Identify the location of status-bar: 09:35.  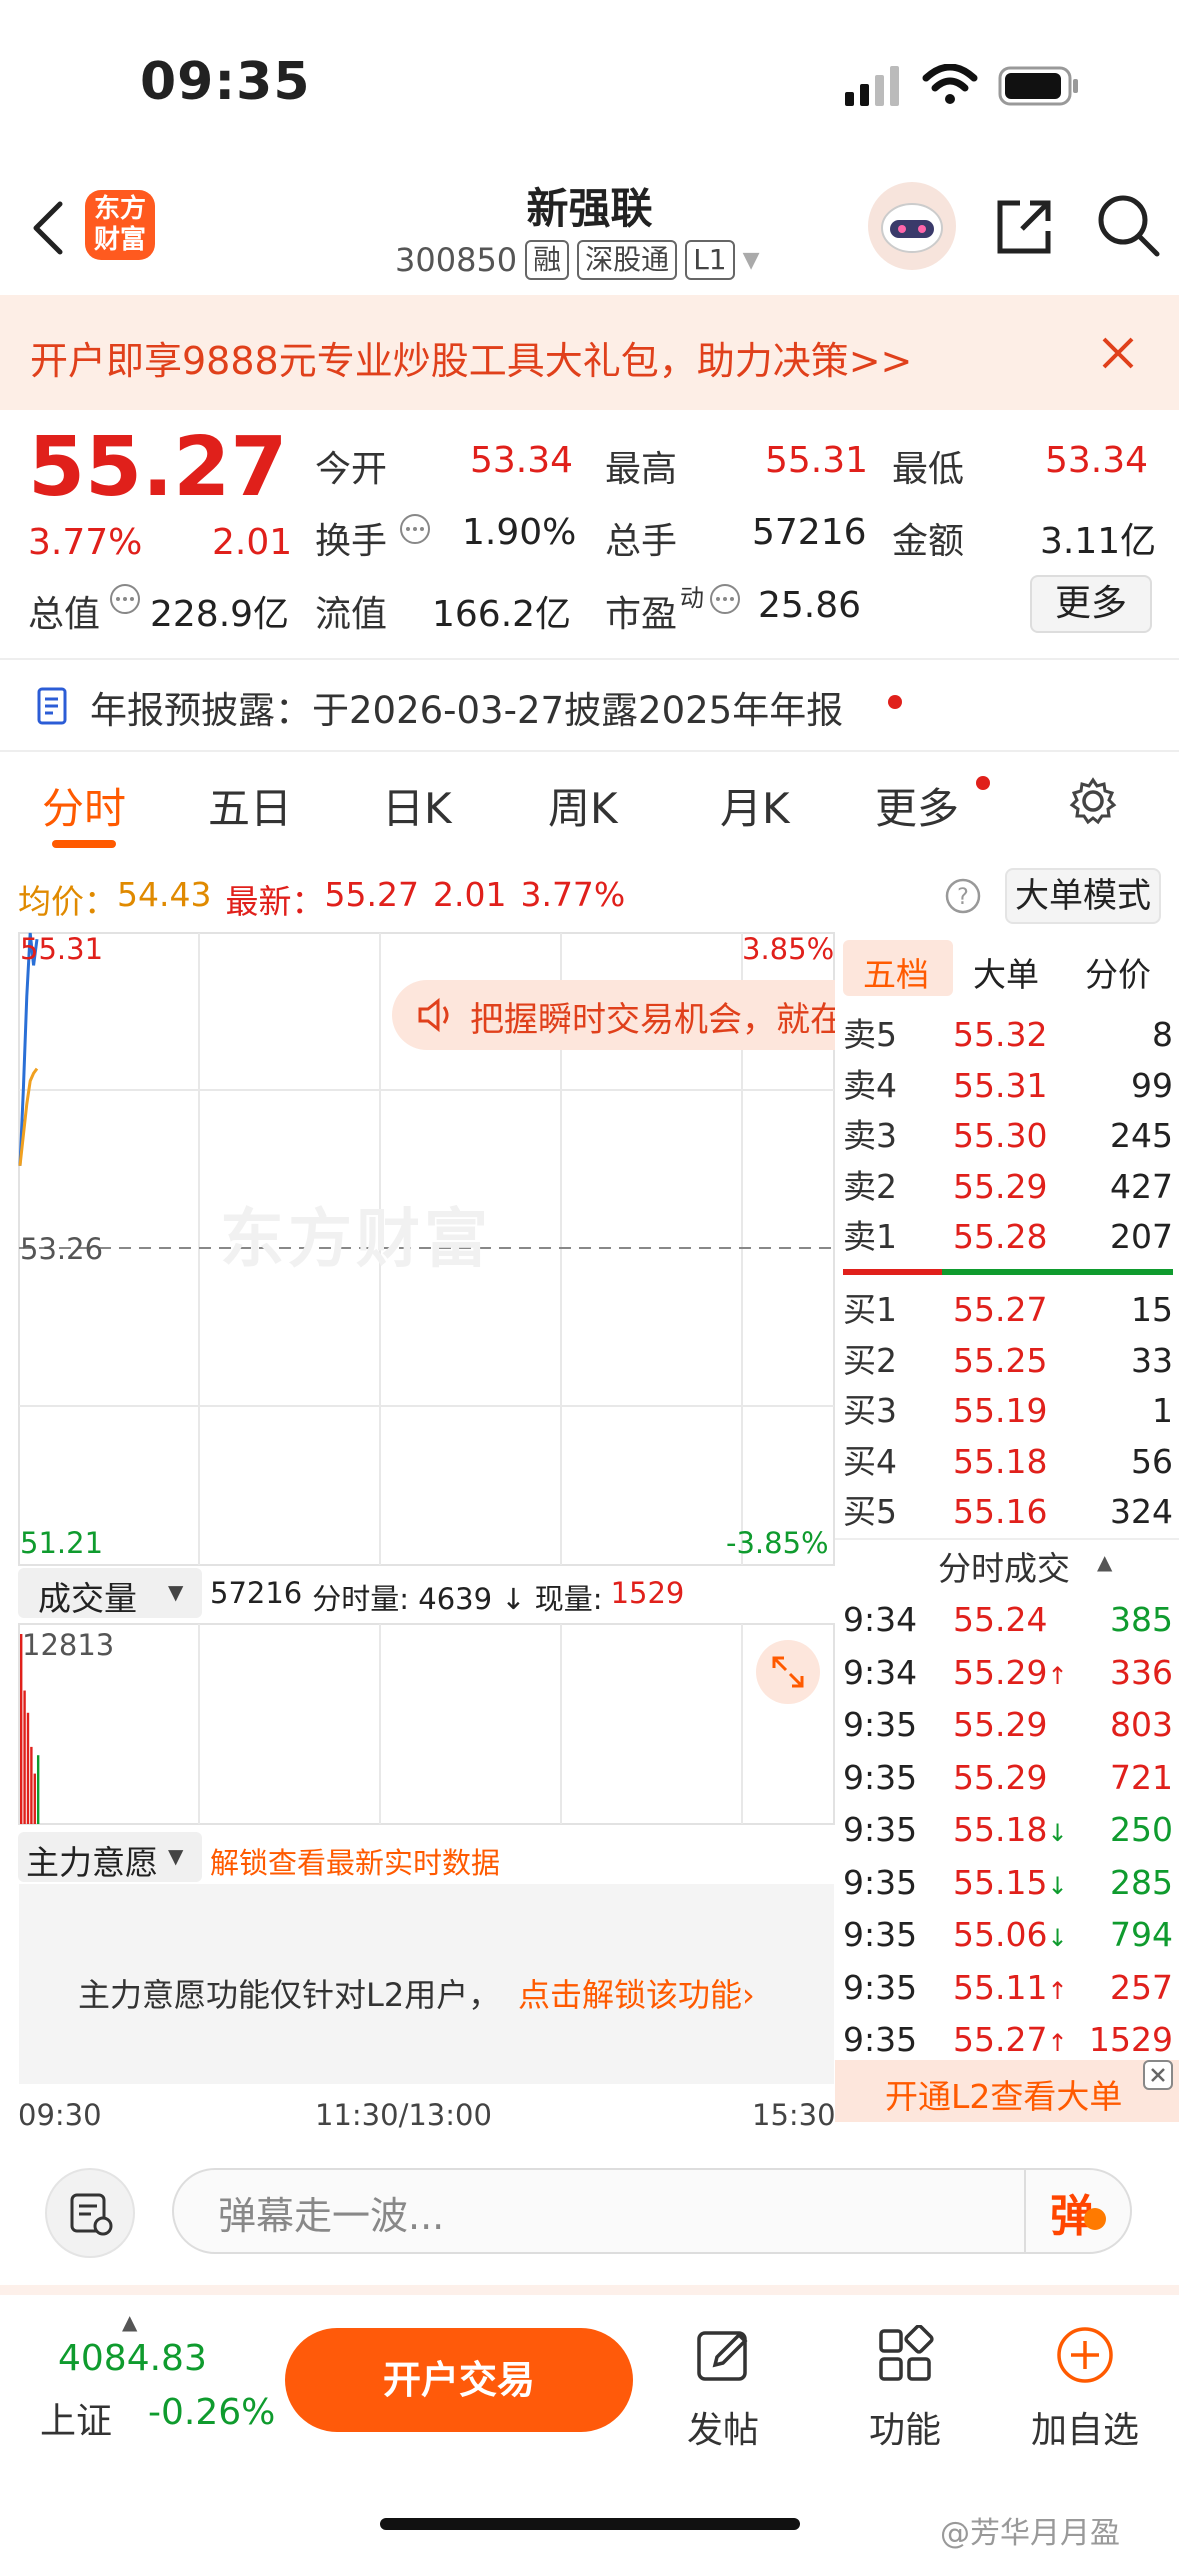
(589, 85).